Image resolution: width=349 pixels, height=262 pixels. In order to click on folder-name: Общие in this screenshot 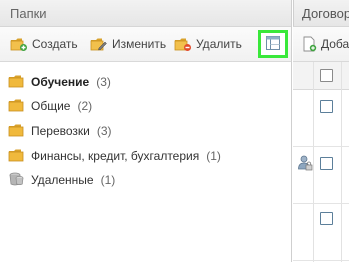, I will do `click(51, 106)`.